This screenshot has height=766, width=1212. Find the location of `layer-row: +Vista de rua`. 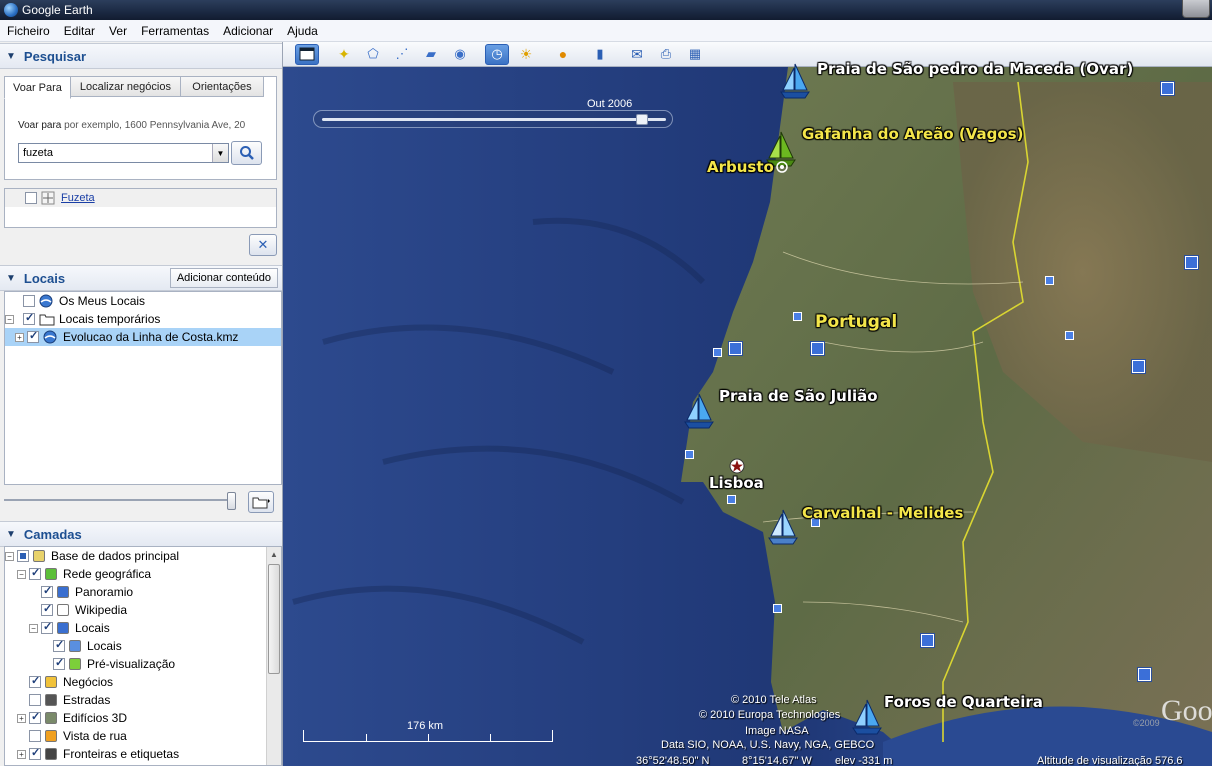

layer-row: +Vista de rua is located at coordinates (143, 736).